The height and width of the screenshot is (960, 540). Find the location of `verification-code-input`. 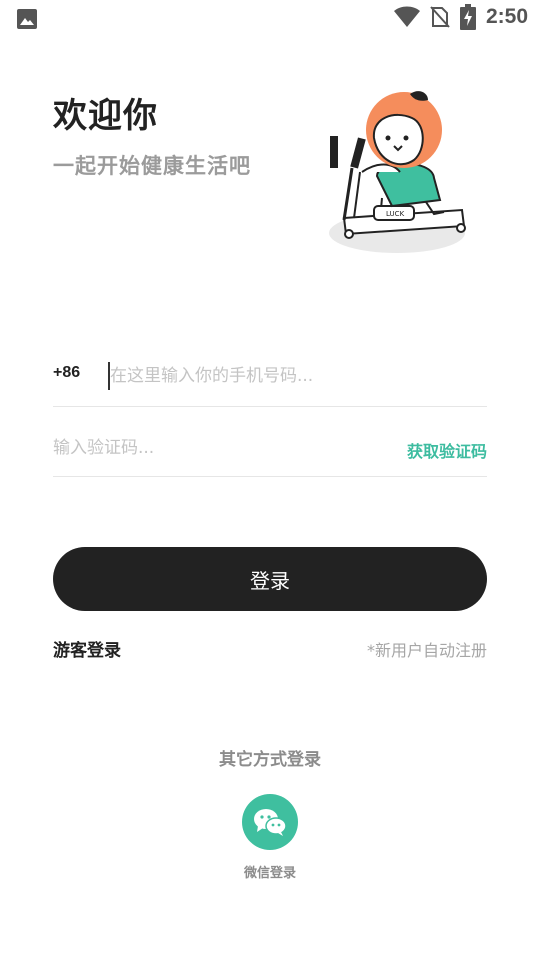

verification-code-input is located at coordinates (203, 448).